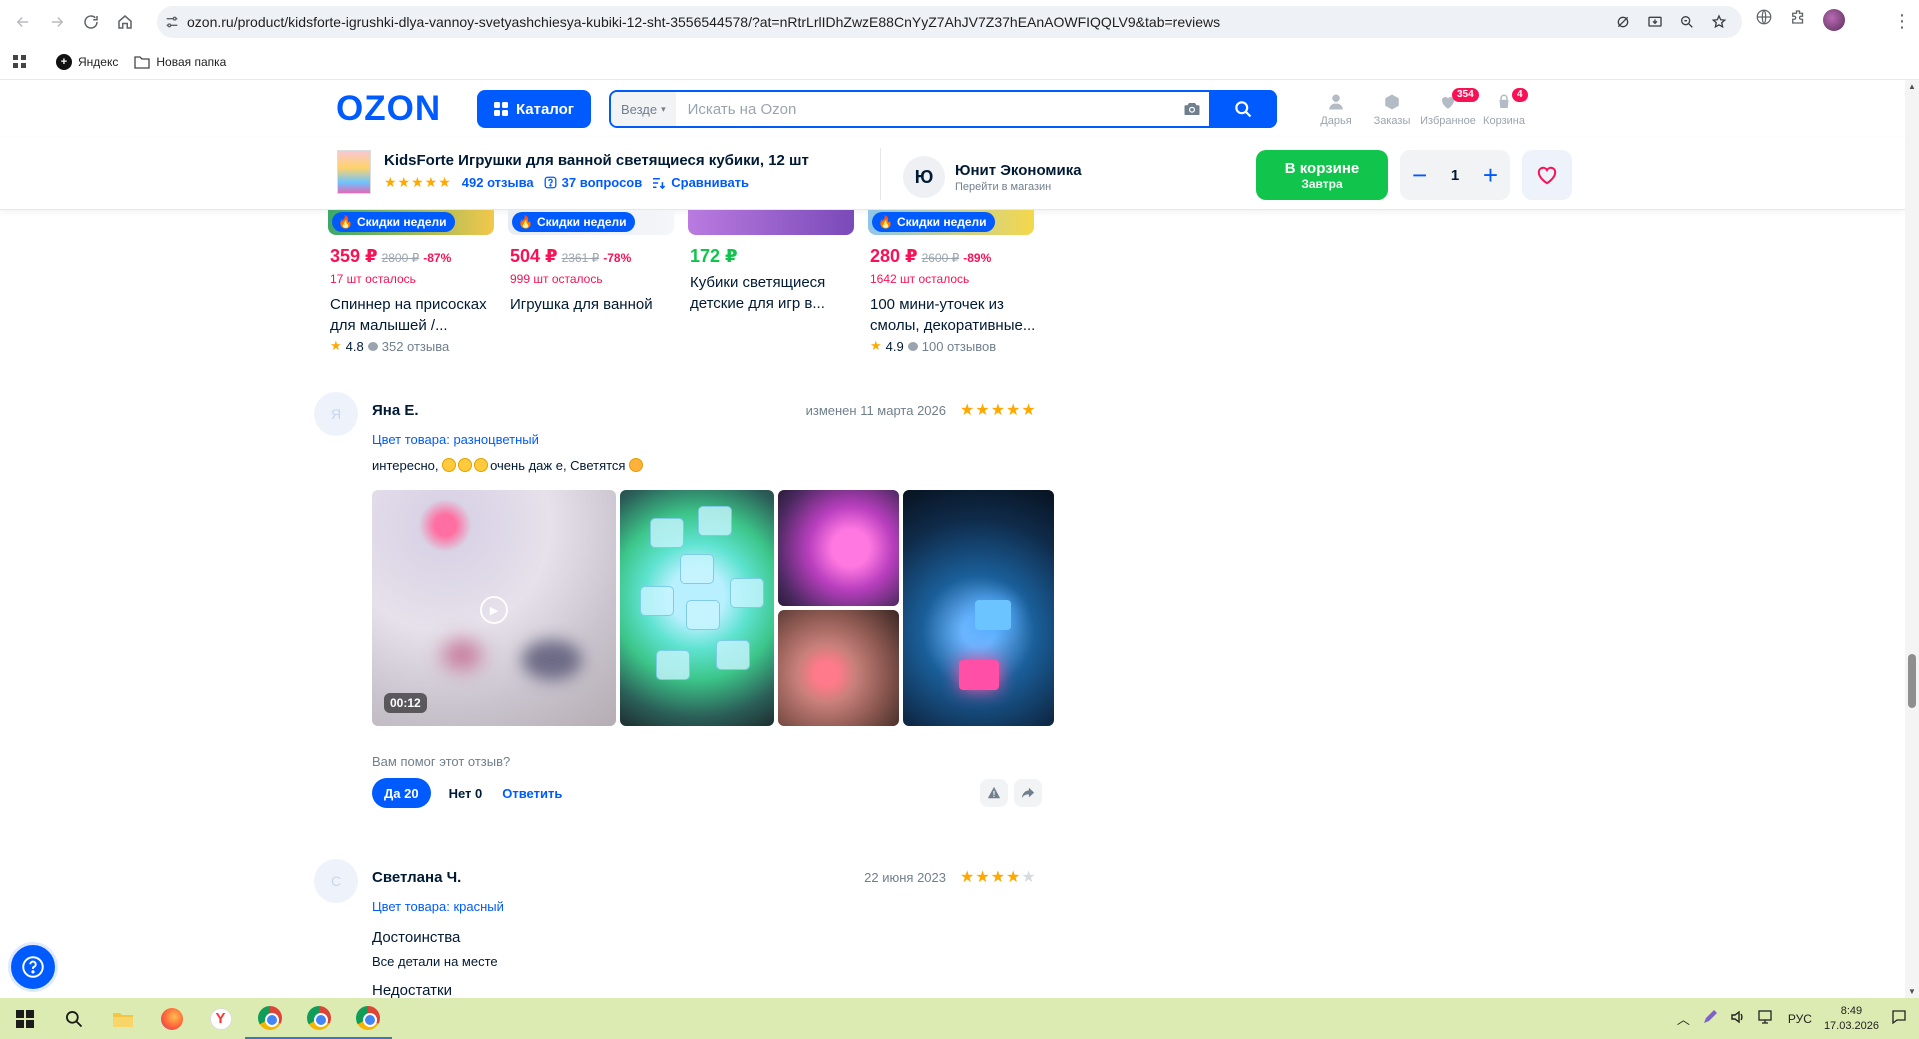  Describe the element at coordinates (1623, 22) in the screenshot. I see `tracking-off-icon` at that location.